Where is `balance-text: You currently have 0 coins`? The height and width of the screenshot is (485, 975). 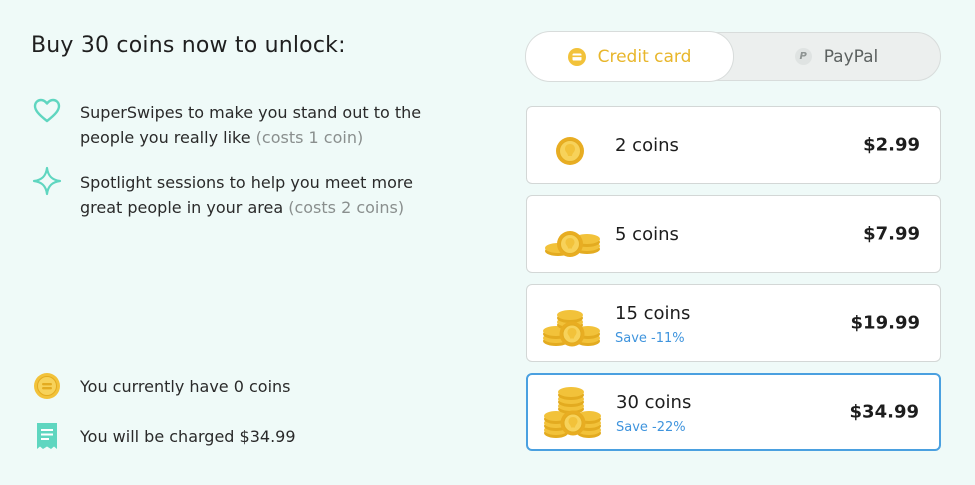 balance-text: You currently have 0 coins is located at coordinates (185, 386).